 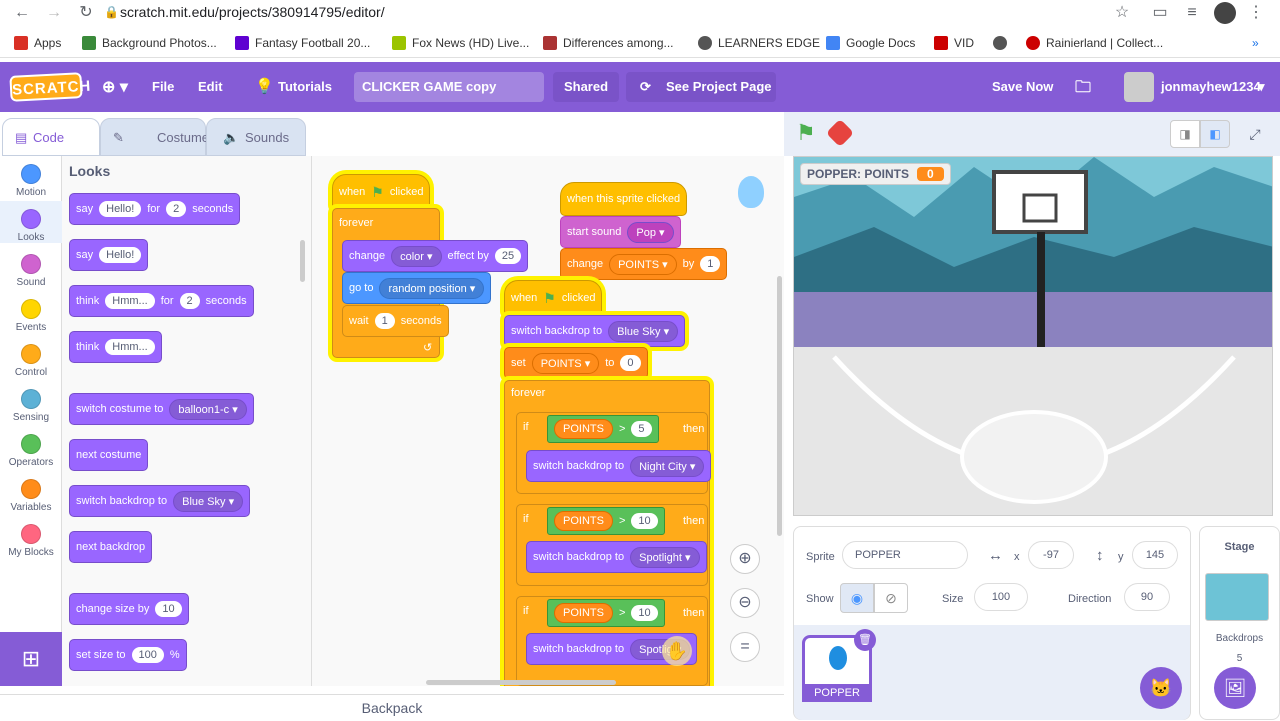 I want to click on hide-eye-icon: ⊘, so click(x=891, y=598).